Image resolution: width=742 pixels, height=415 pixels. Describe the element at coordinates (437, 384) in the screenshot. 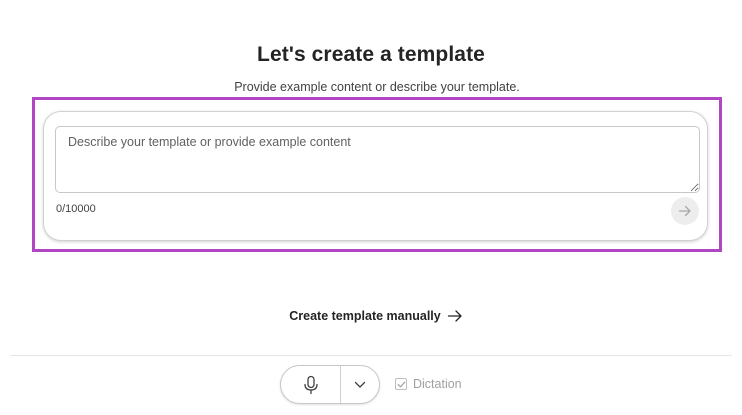

I see `dictation-label: Dictation` at that location.